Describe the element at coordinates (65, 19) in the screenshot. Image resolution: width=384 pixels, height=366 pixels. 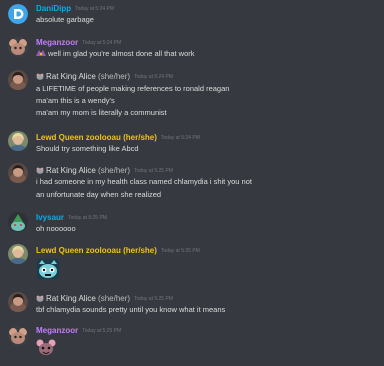
I see `message-text: absolute garbage` at that location.